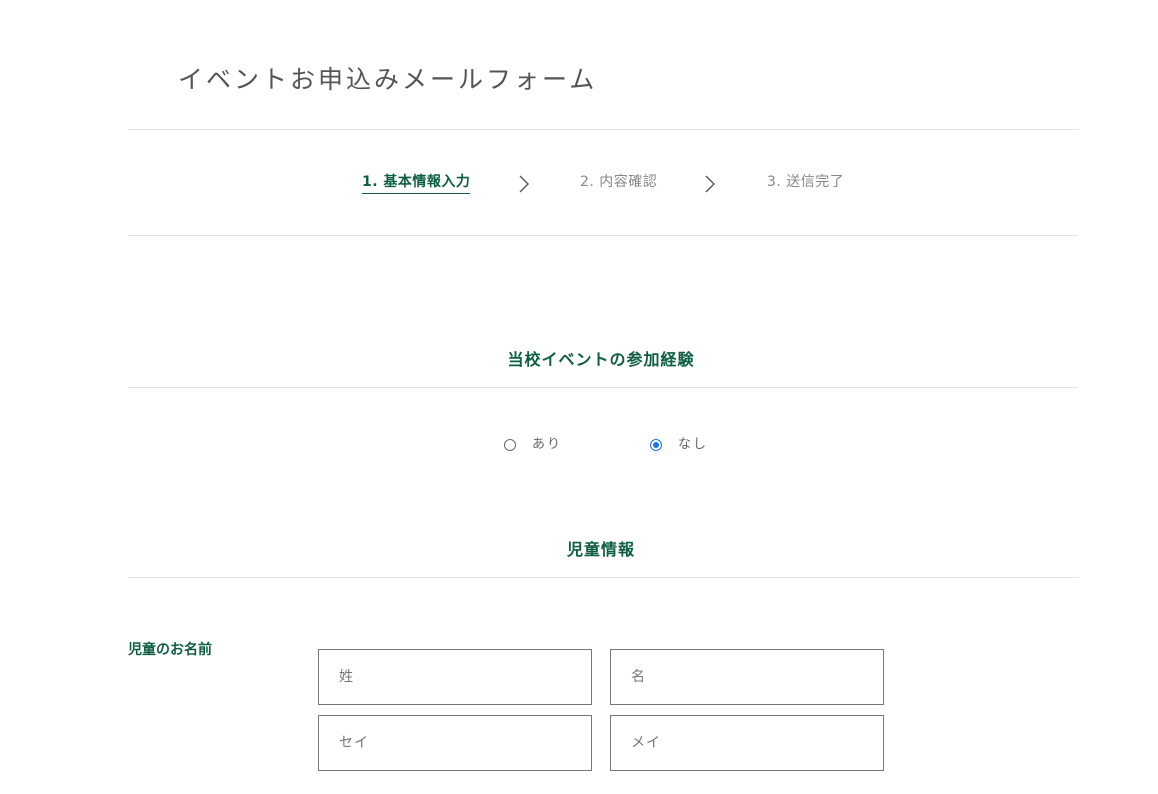 Image resolution: width=1158 pixels, height=794 pixels. Describe the element at coordinates (416, 183) in the screenshot. I see `step-basic-info: 1. 基本情報入力` at that location.